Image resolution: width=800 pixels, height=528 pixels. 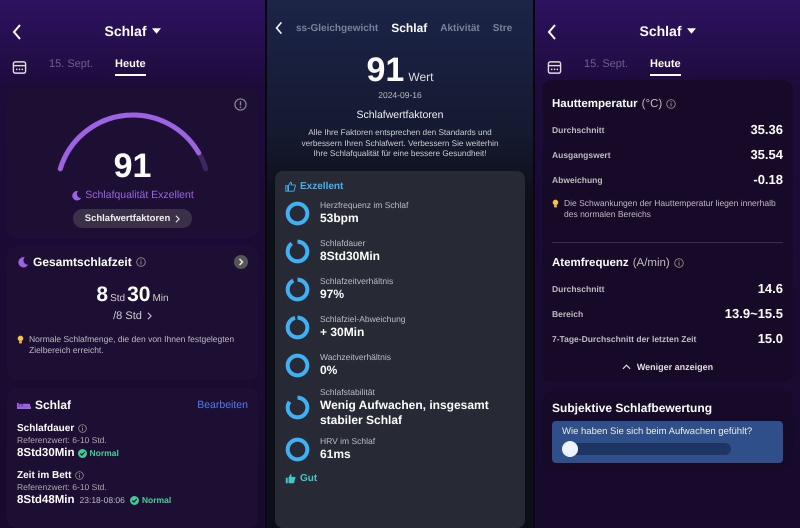 I want to click on card-title: Schlaf, so click(x=53, y=405).